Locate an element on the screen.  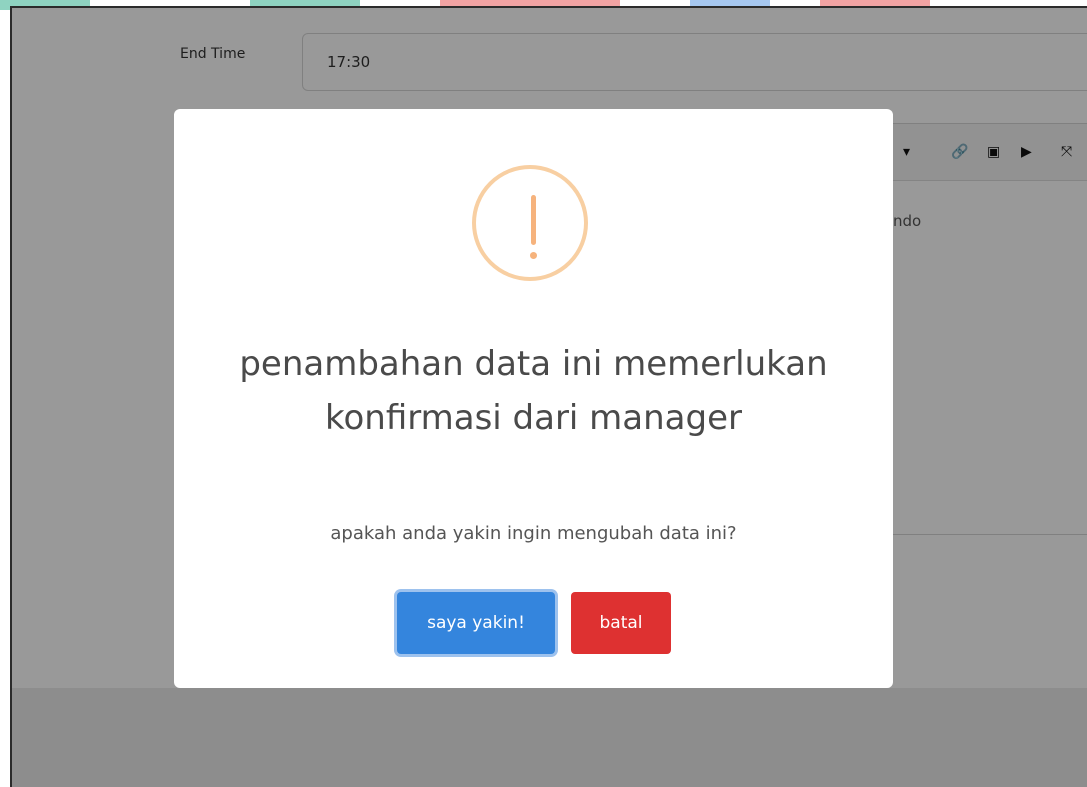
confirm-button: saya yakin! is located at coordinates (476, 623).